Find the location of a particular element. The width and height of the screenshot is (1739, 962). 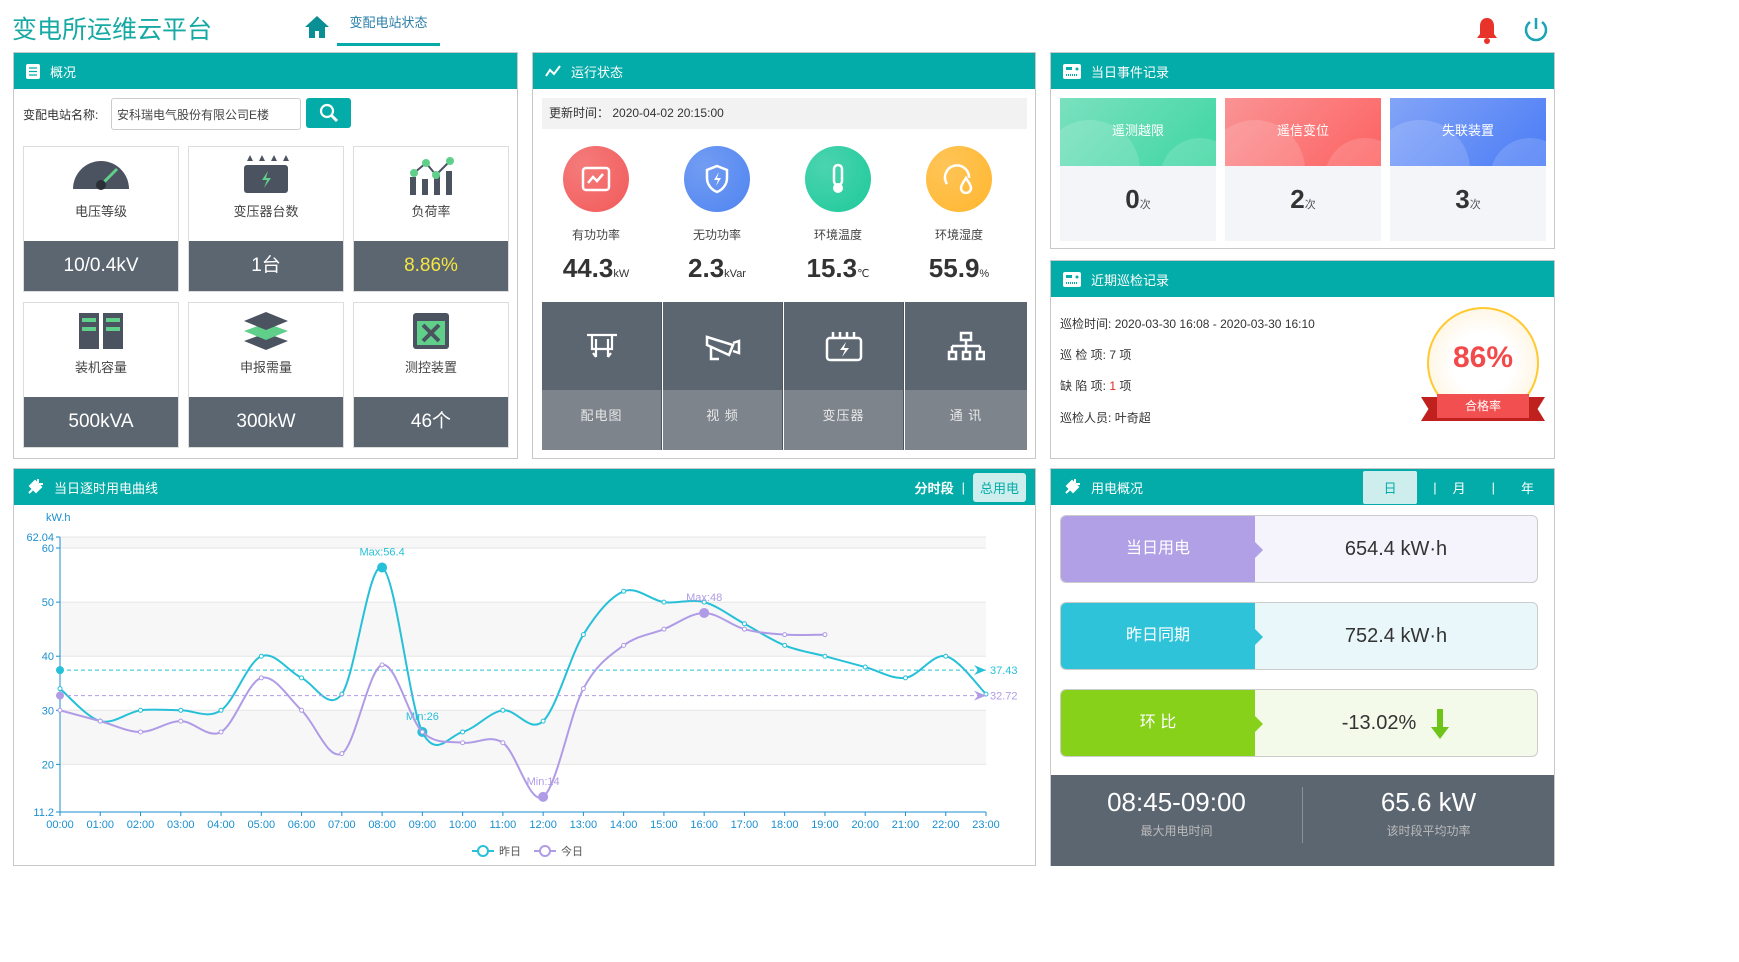

usage-label: 昨日同期 is located at coordinates (1157, 635).